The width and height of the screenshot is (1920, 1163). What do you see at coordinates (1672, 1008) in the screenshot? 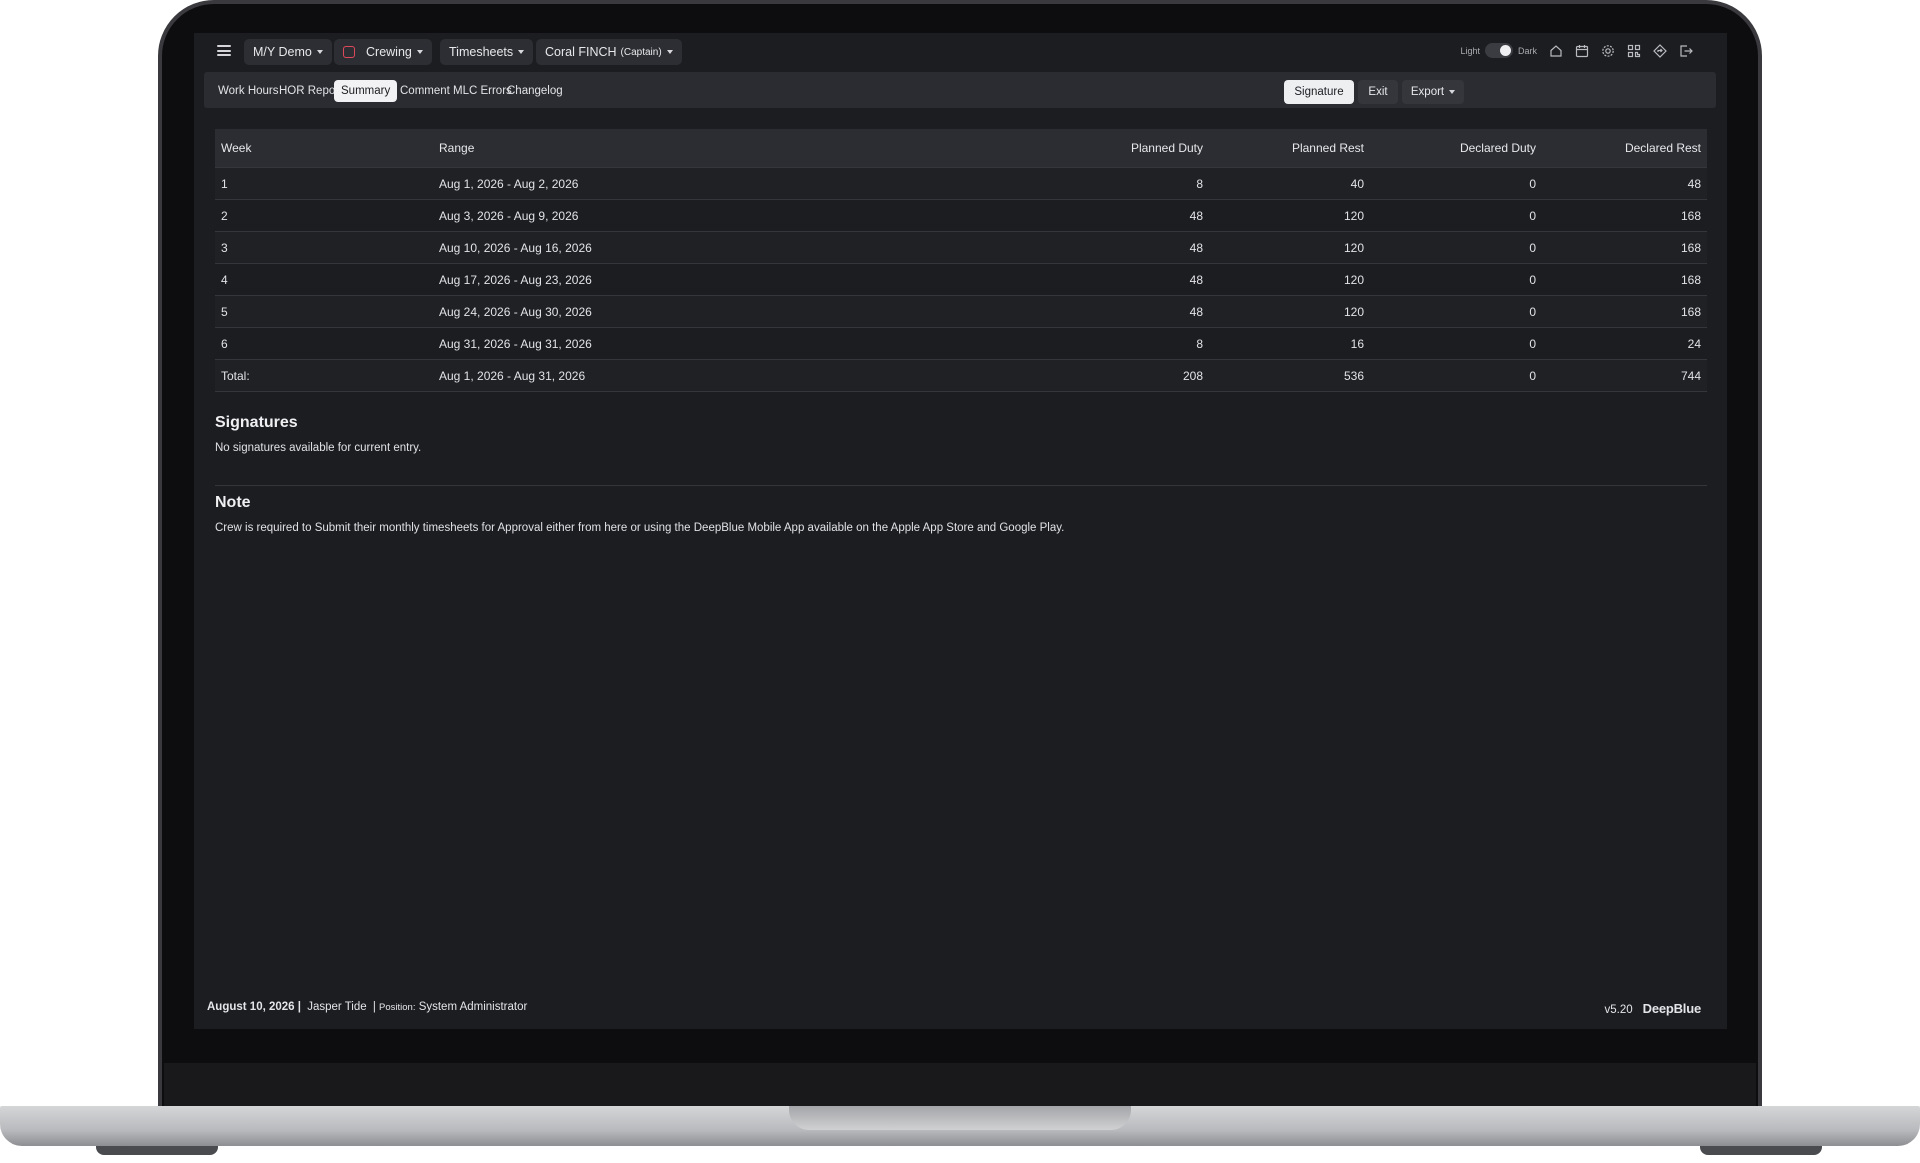
I see `brand-logo: DeepBlue` at bounding box center [1672, 1008].